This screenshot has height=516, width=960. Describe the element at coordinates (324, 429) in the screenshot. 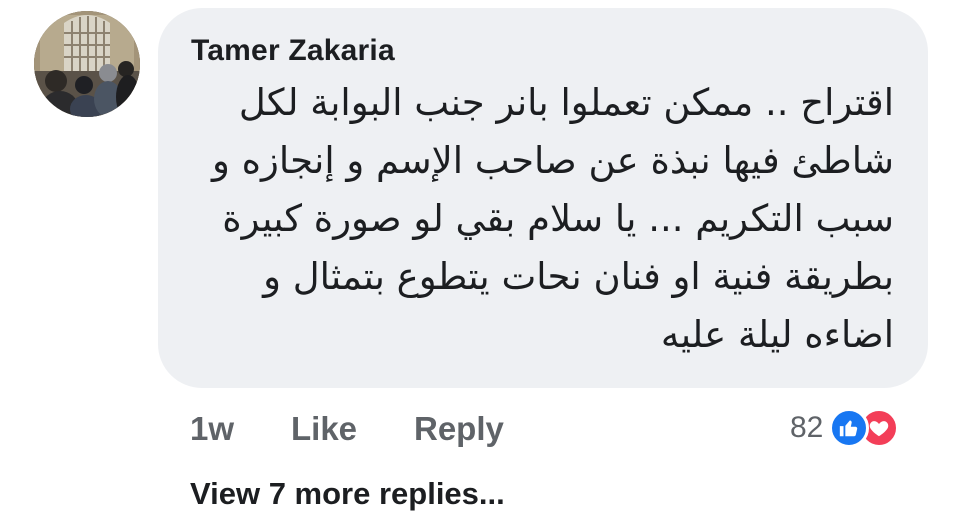

I see `like-button: Like` at that location.